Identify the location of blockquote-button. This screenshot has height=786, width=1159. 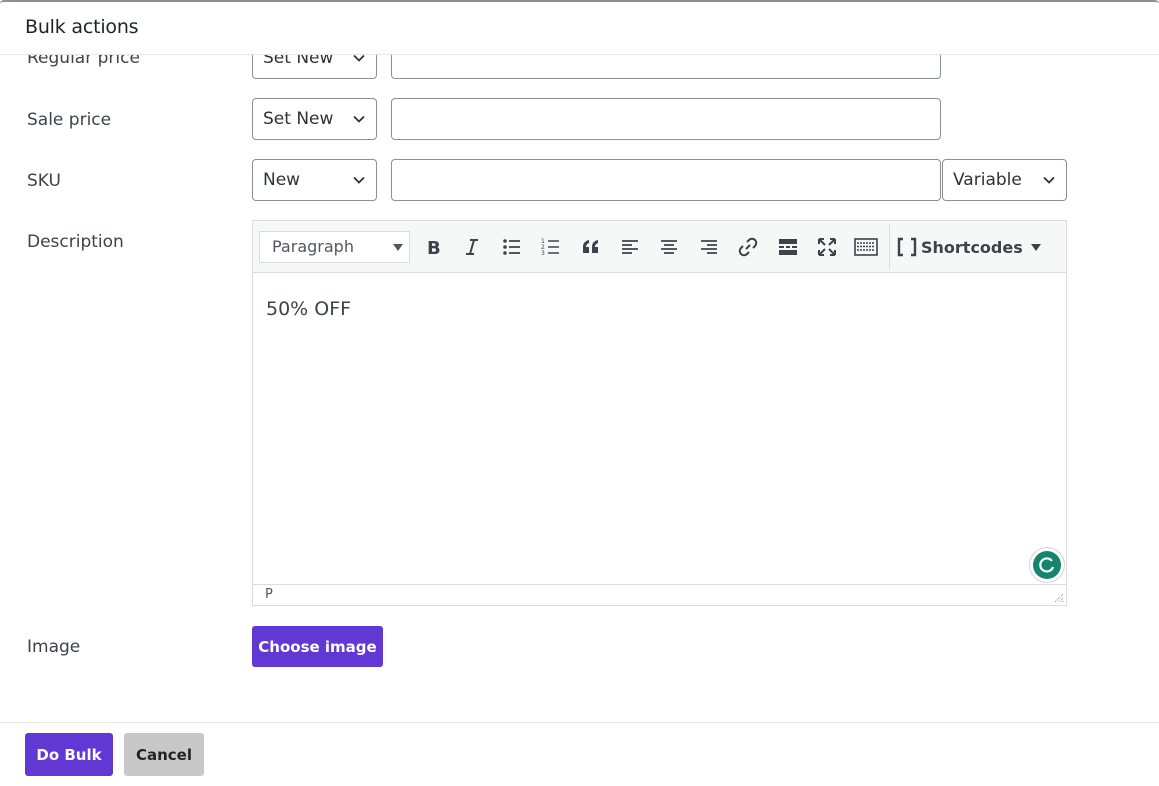
(591, 247).